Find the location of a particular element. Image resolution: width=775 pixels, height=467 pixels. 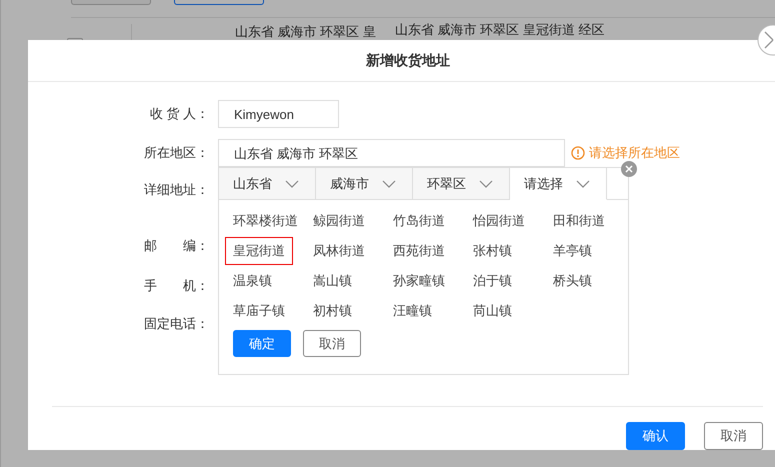

region-option: 凤林街道 is located at coordinates (339, 251).